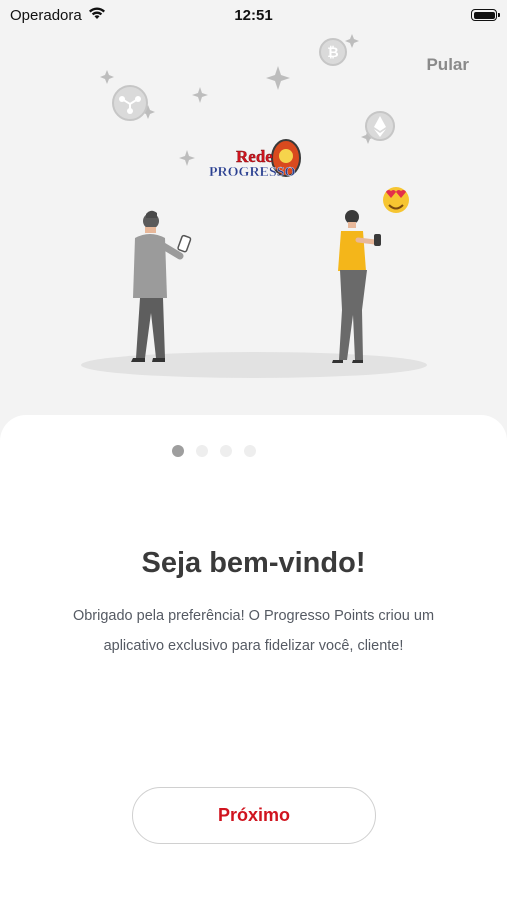 The height and width of the screenshot is (900, 507). What do you see at coordinates (253, 15) in the screenshot?
I see `status-bar: Operadora 12:51` at bounding box center [253, 15].